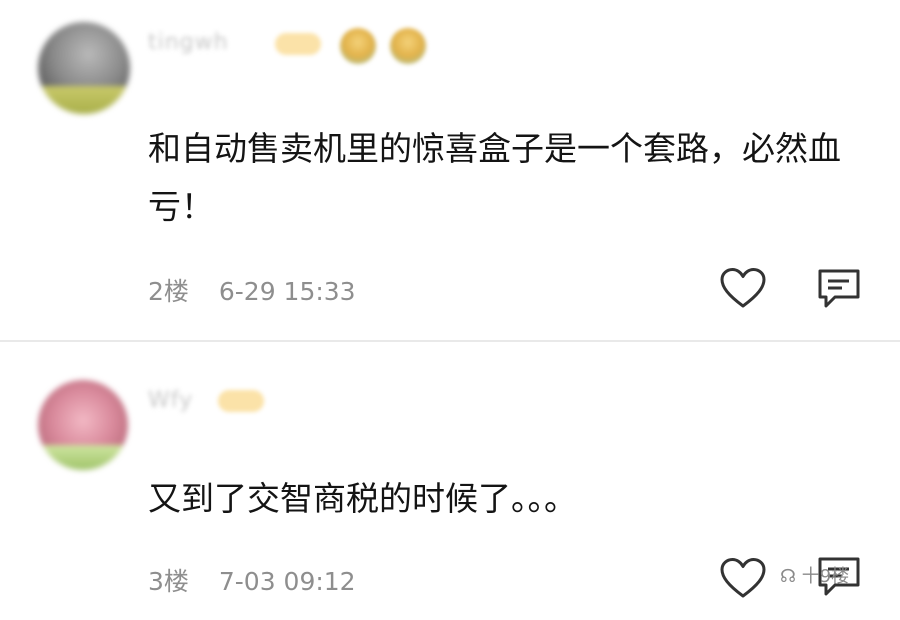 The image size is (900, 620). What do you see at coordinates (170, 400) in the screenshot?
I see `username: Wfy` at bounding box center [170, 400].